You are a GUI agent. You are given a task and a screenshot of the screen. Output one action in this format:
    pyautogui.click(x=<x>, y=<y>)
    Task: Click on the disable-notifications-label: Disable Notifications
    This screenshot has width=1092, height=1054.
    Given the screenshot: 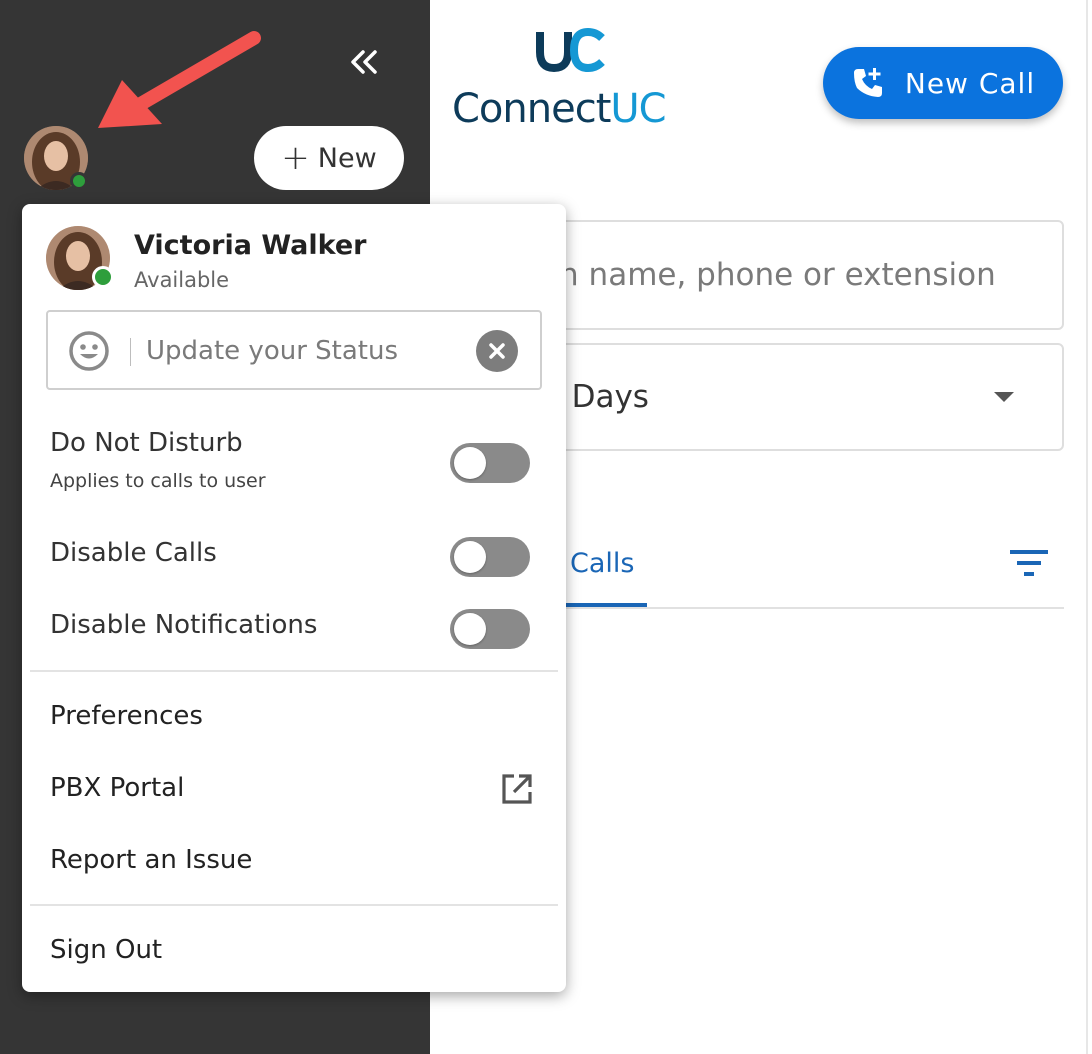 What is the action you would take?
    pyautogui.click(x=184, y=625)
    